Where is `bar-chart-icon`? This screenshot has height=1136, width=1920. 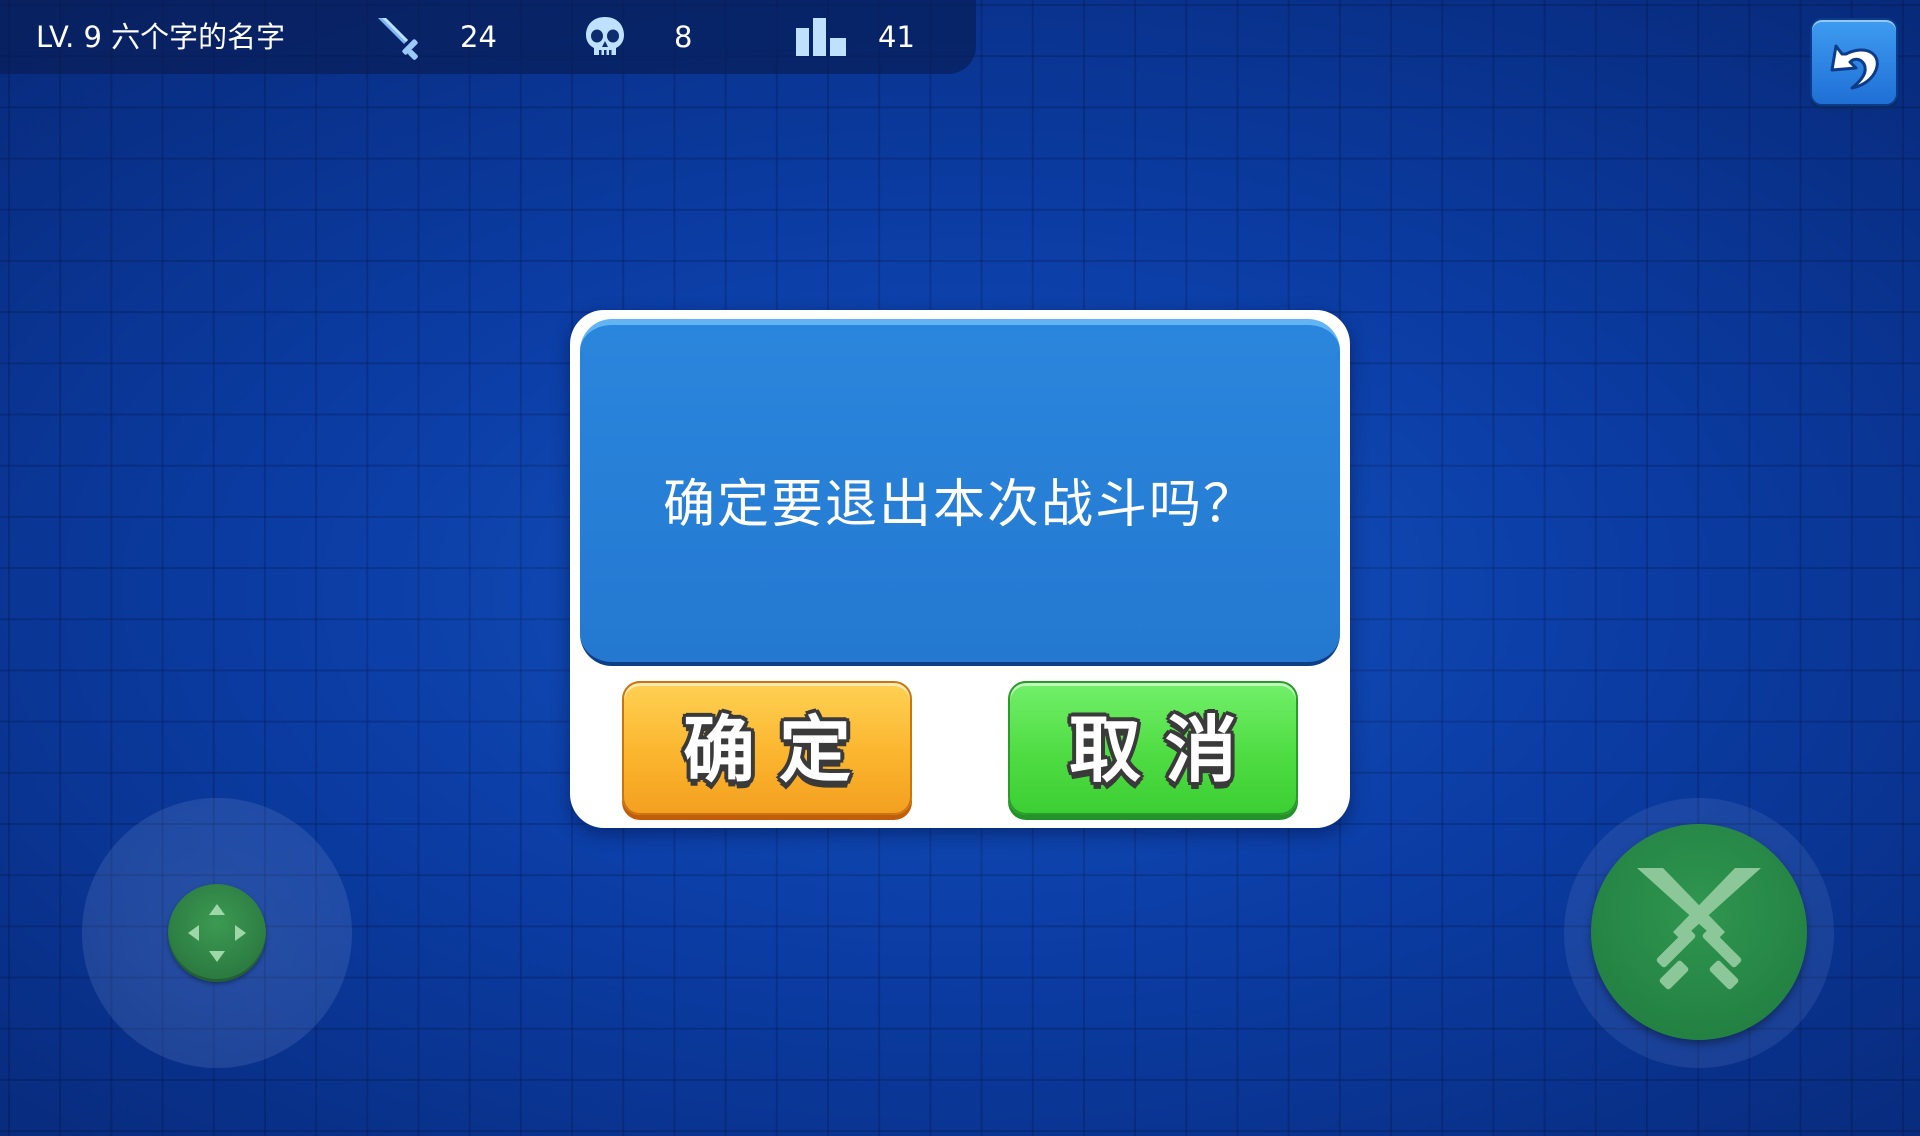
bar-chart-icon is located at coordinates (822, 38).